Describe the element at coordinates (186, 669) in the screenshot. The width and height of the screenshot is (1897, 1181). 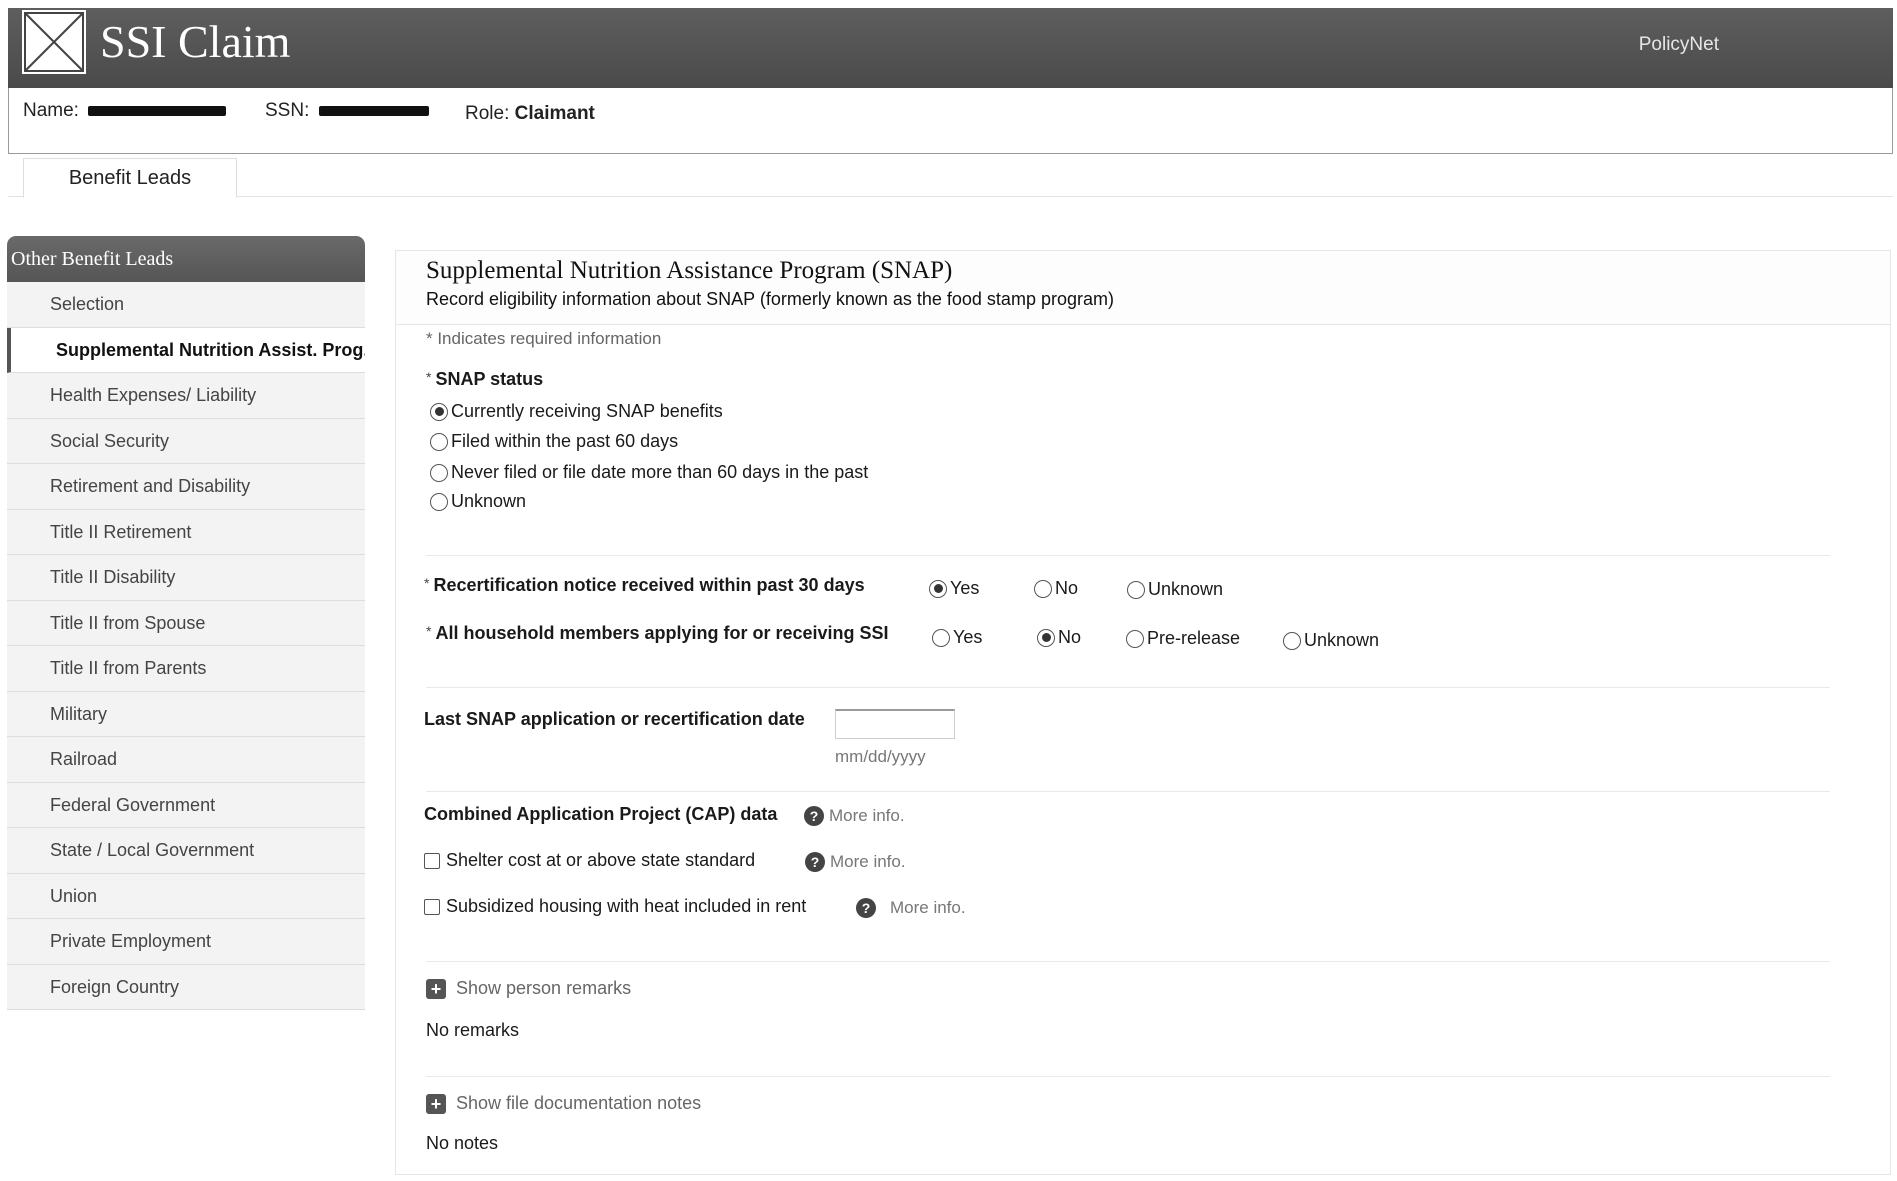
I see `sidebar-item-title-ii-parents: Title II from Parents` at that location.